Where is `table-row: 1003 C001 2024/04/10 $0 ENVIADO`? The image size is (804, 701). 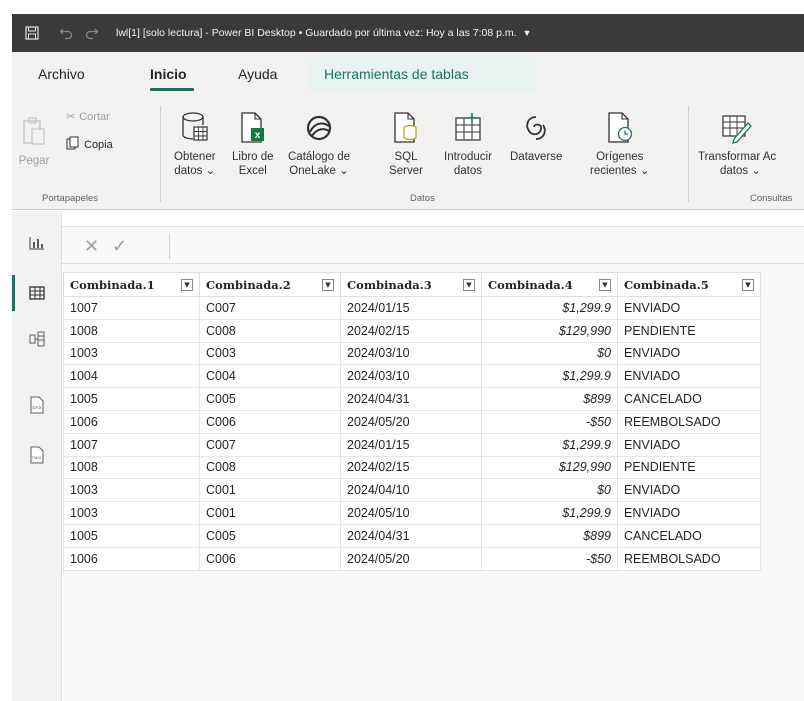 table-row: 1003 C001 2024/04/10 $0 ENVIADO is located at coordinates (412, 490).